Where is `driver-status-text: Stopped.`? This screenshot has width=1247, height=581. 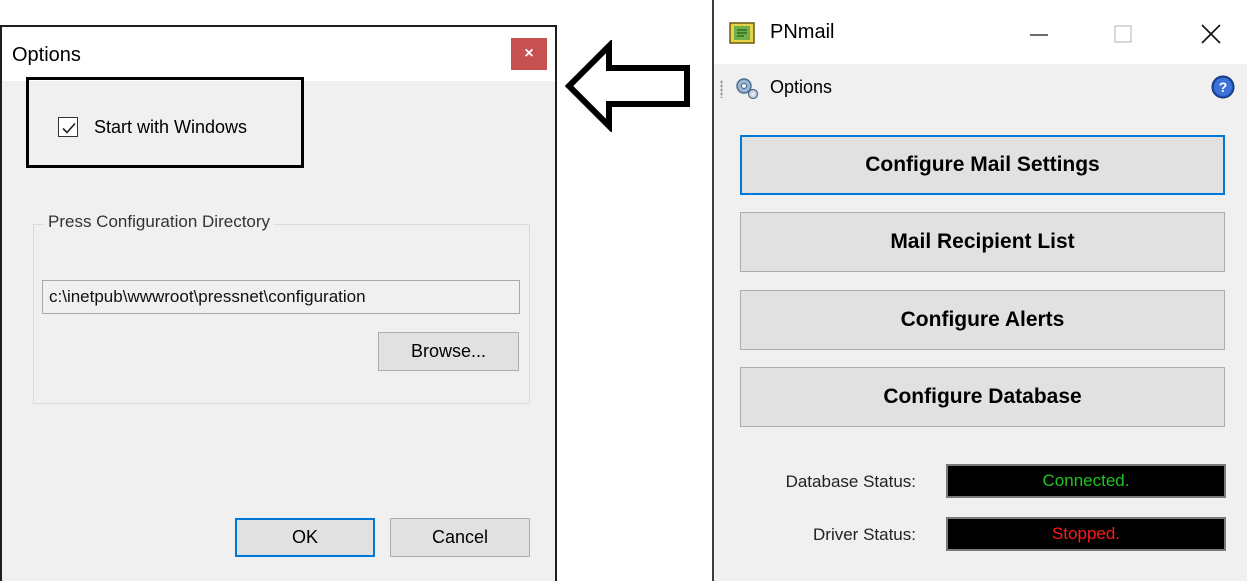
driver-status-text: Stopped. is located at coordinates (1086, 533).